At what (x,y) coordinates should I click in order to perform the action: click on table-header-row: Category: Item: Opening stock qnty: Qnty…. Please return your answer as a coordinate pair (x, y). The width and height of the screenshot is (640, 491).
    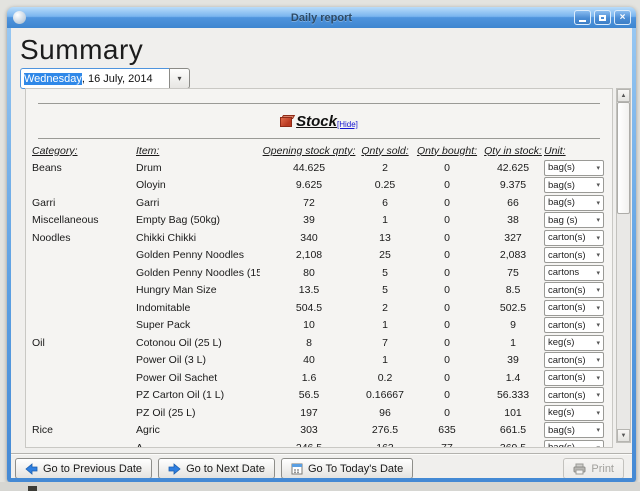
    Looking at the image, I should click on (322, 150).